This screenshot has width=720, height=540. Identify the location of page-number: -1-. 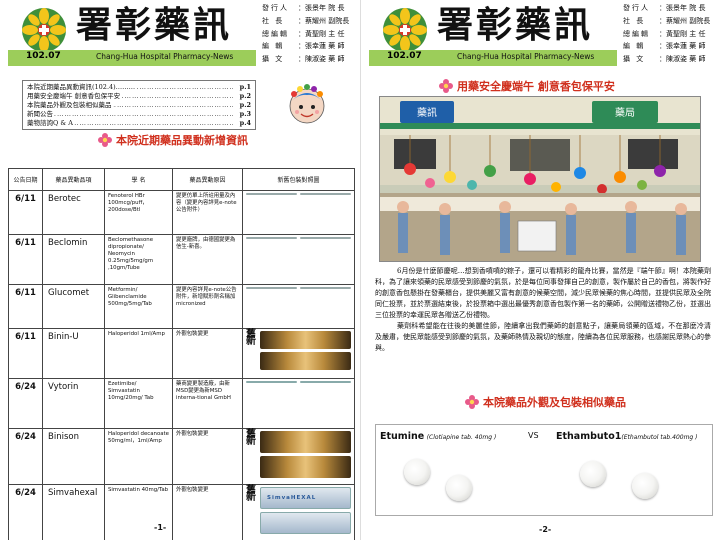
(160, 527).